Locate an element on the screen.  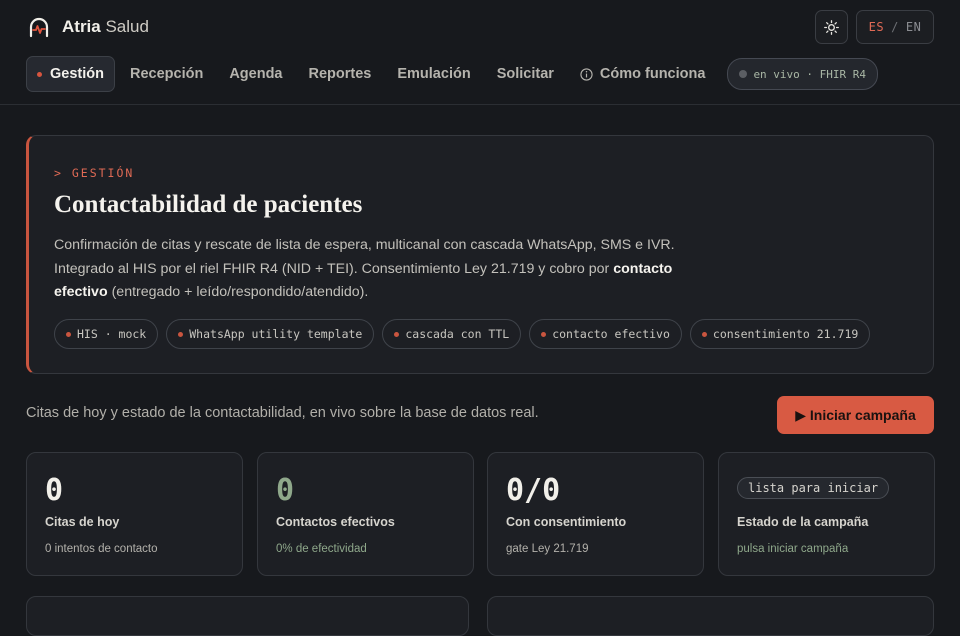
nav-item-solicitar: Solicitar is located at coordinates (525, 74).